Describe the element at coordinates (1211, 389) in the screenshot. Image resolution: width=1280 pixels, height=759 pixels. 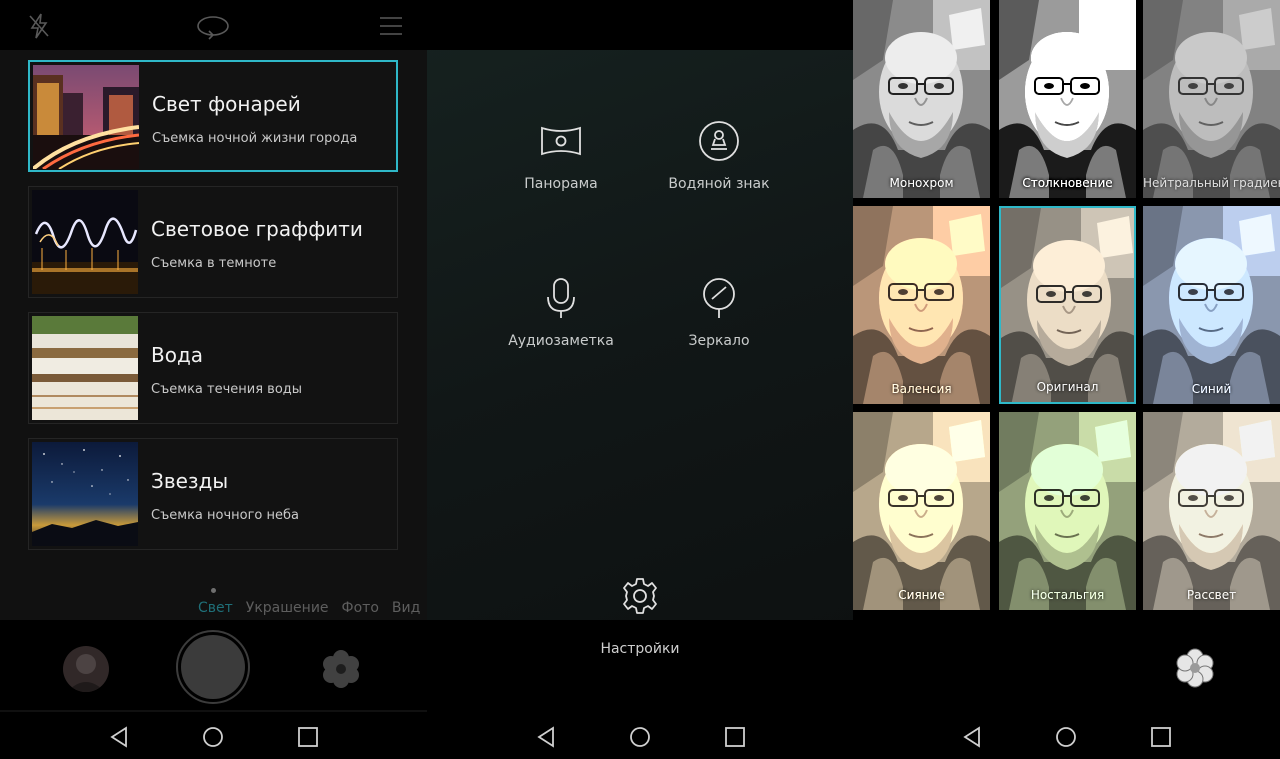
I see `filter-label: Синий` at that location.